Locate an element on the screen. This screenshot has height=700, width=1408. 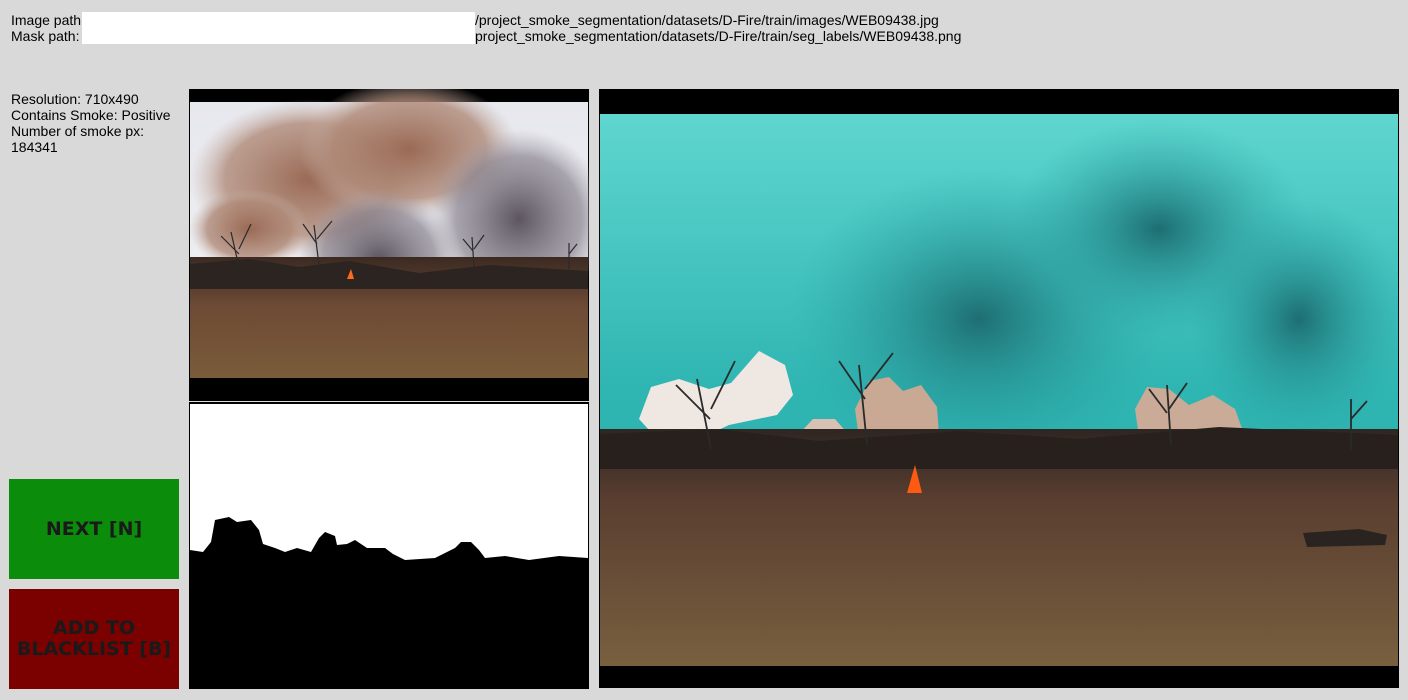
resolution-text: Resolution: 710x490 is located at coordinates (75, 99).